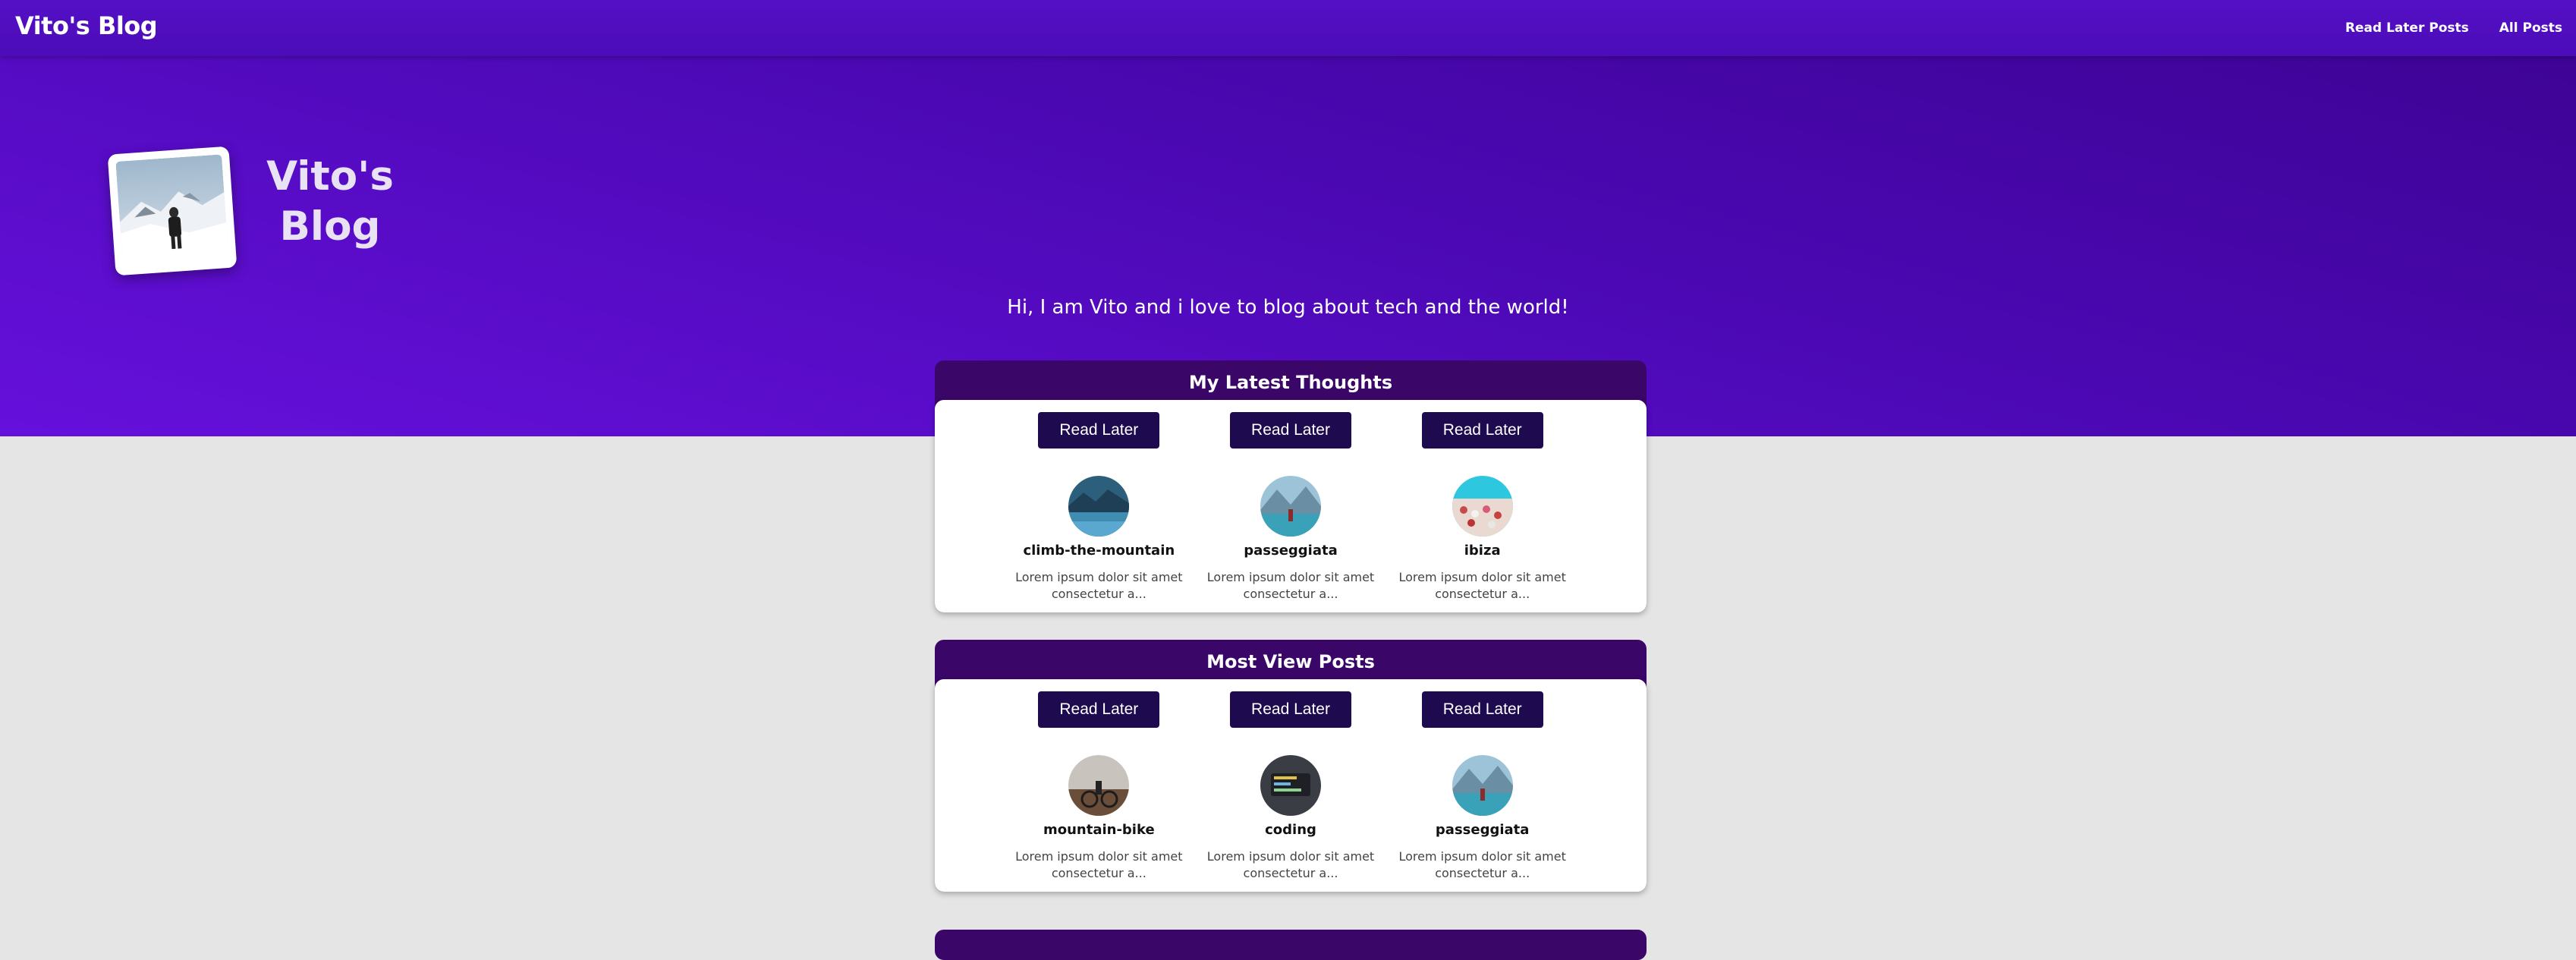  Describe the element at coordinates (1288, 28) in the screenshot. I see `top-navbar: Vito's Blog Read Later Posts All Posts` at that location.